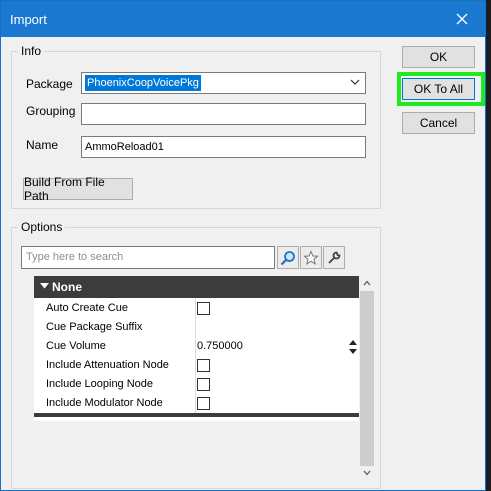 Image resolution: width=491 pixels, height=491 pixels. What do you see at coordinates (196, 384) in the screenshot?
I see `property-row-include-looping-node: Include Looping Node` at bounding box center [196, 384].